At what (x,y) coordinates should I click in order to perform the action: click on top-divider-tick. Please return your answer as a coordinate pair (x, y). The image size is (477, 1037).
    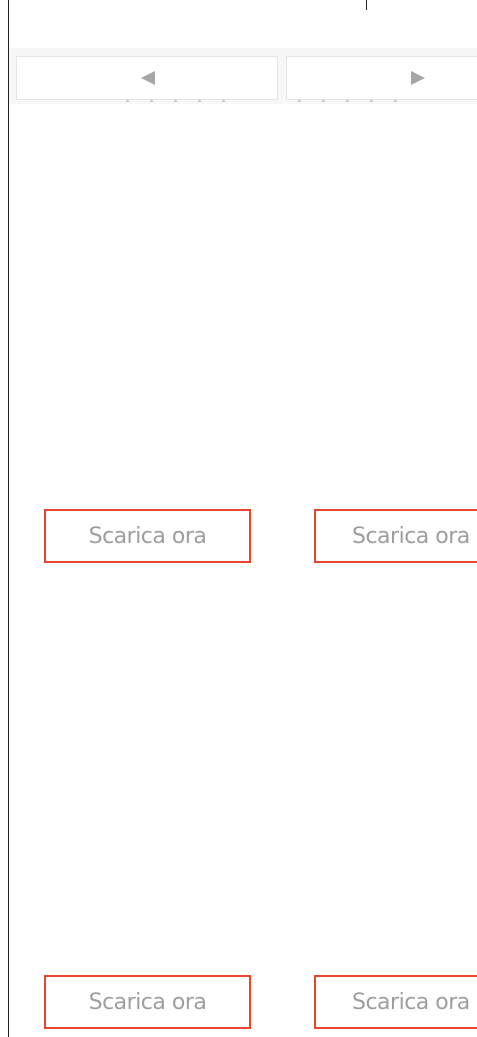
    Looking at the image, I should click on (366, 5).